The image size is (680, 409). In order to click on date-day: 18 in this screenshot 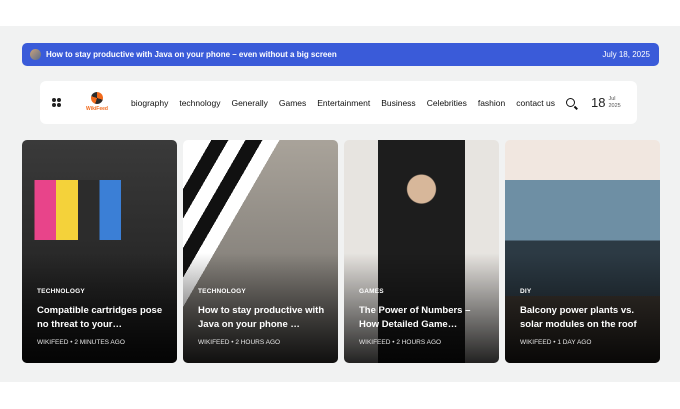, I will do `click(598, 102)`.